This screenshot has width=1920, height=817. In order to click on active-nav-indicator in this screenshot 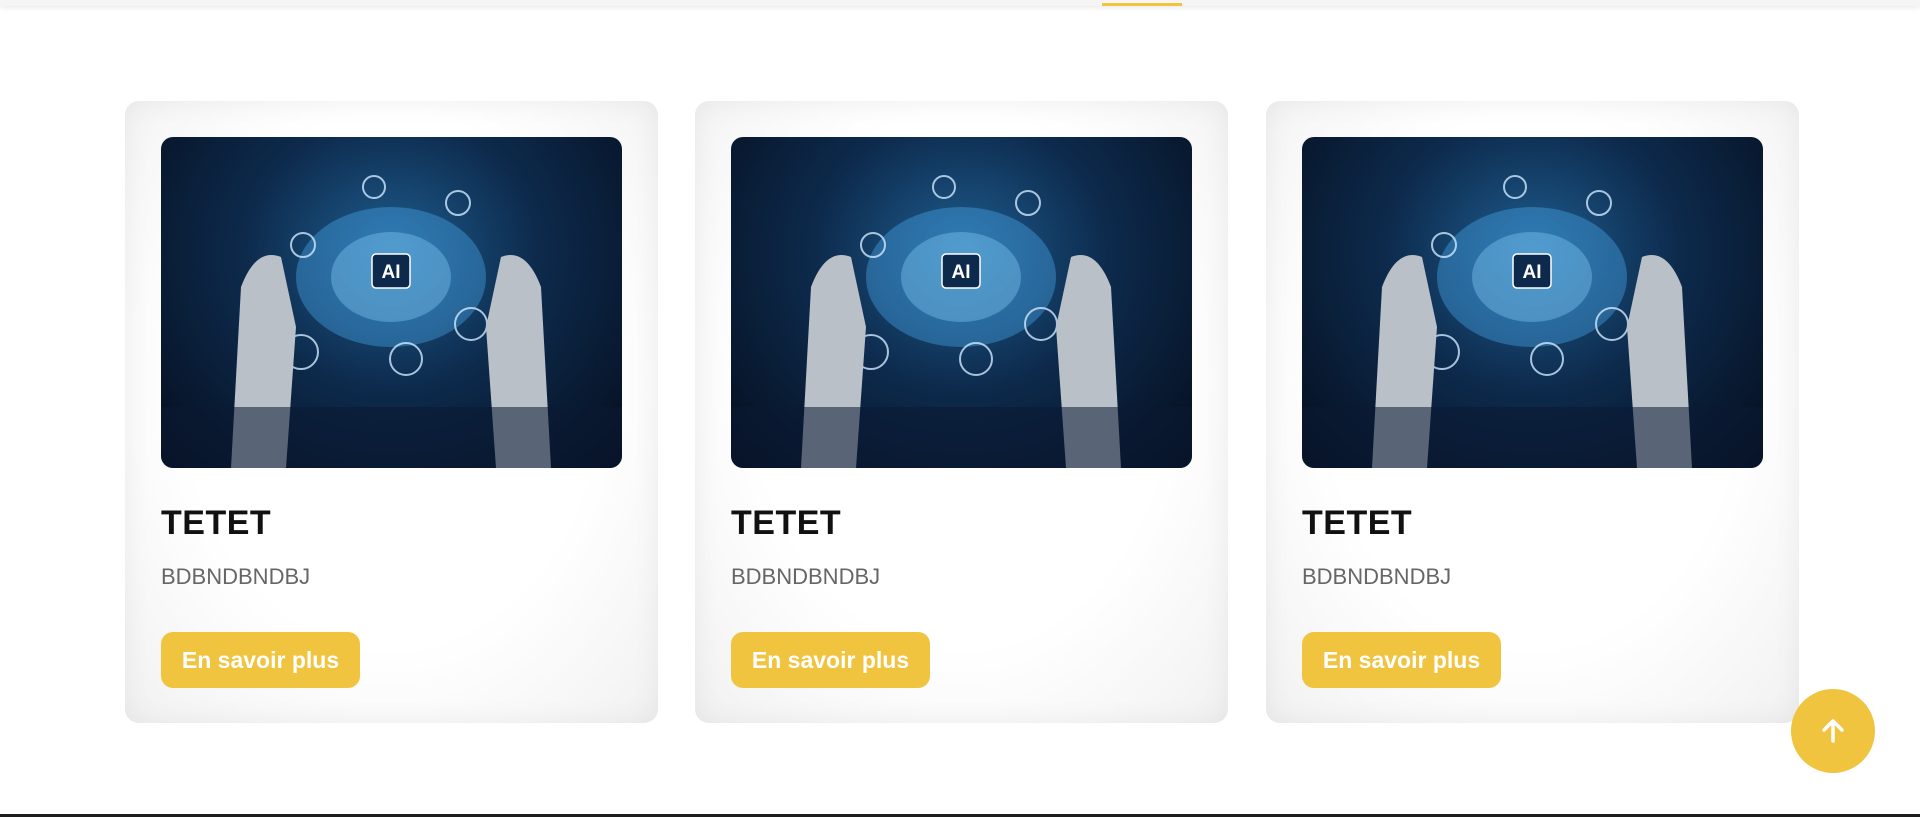, I will do `click(1142, 4)`.